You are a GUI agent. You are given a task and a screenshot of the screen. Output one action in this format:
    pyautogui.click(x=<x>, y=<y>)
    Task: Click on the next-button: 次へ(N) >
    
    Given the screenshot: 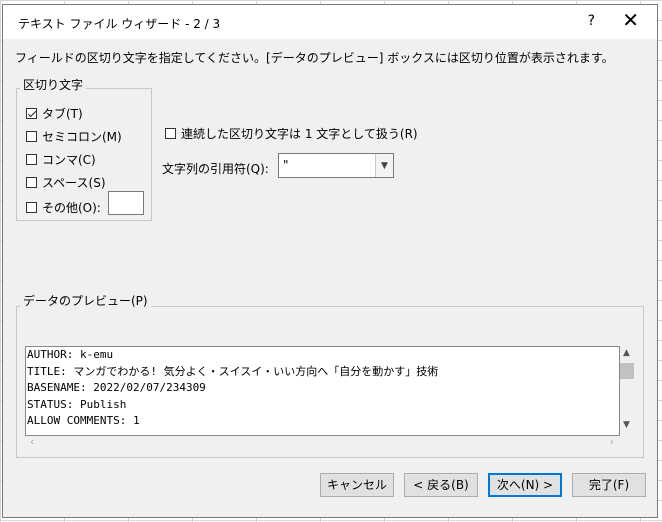 What is the action you would take?
    pyautogui.click(x=525, y=485)
    